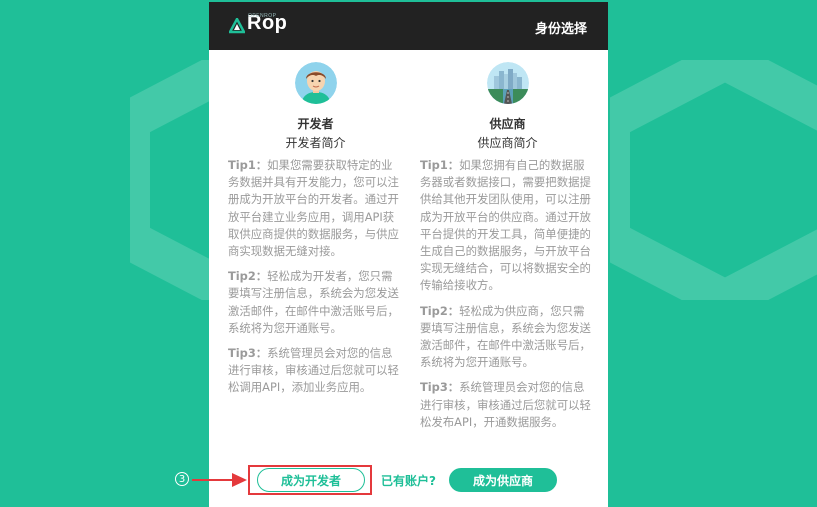  I want to click on annotation-highlight-box, so click(310, 480).